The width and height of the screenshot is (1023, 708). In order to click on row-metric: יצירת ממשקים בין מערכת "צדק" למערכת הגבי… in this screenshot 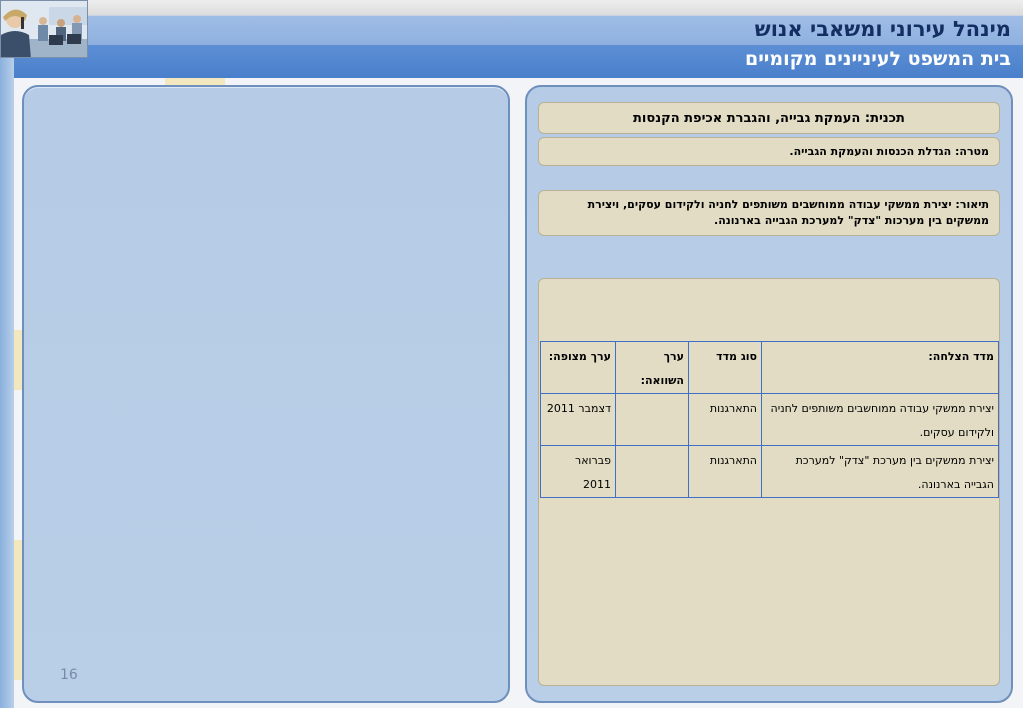, I will do `click(880, 471)`.